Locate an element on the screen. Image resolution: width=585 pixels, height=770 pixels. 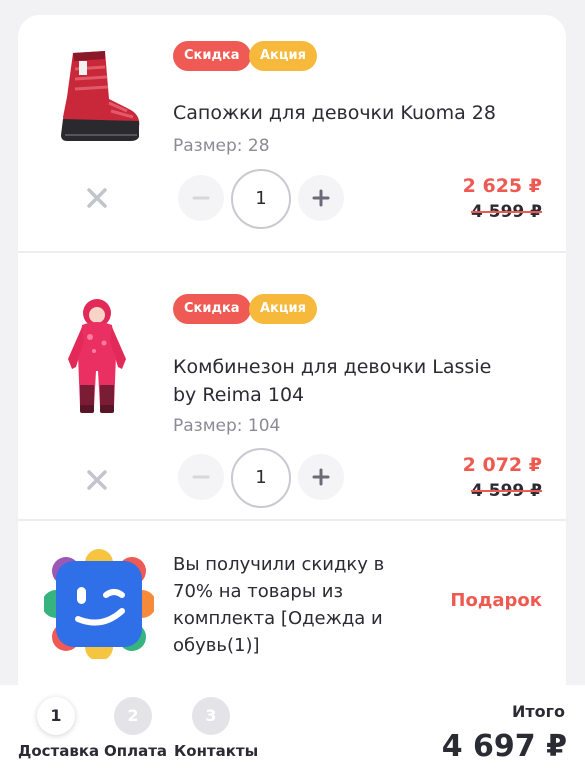
item-title-line: Комбинезон для девочки Lassie is located at coordinates (332, 367).